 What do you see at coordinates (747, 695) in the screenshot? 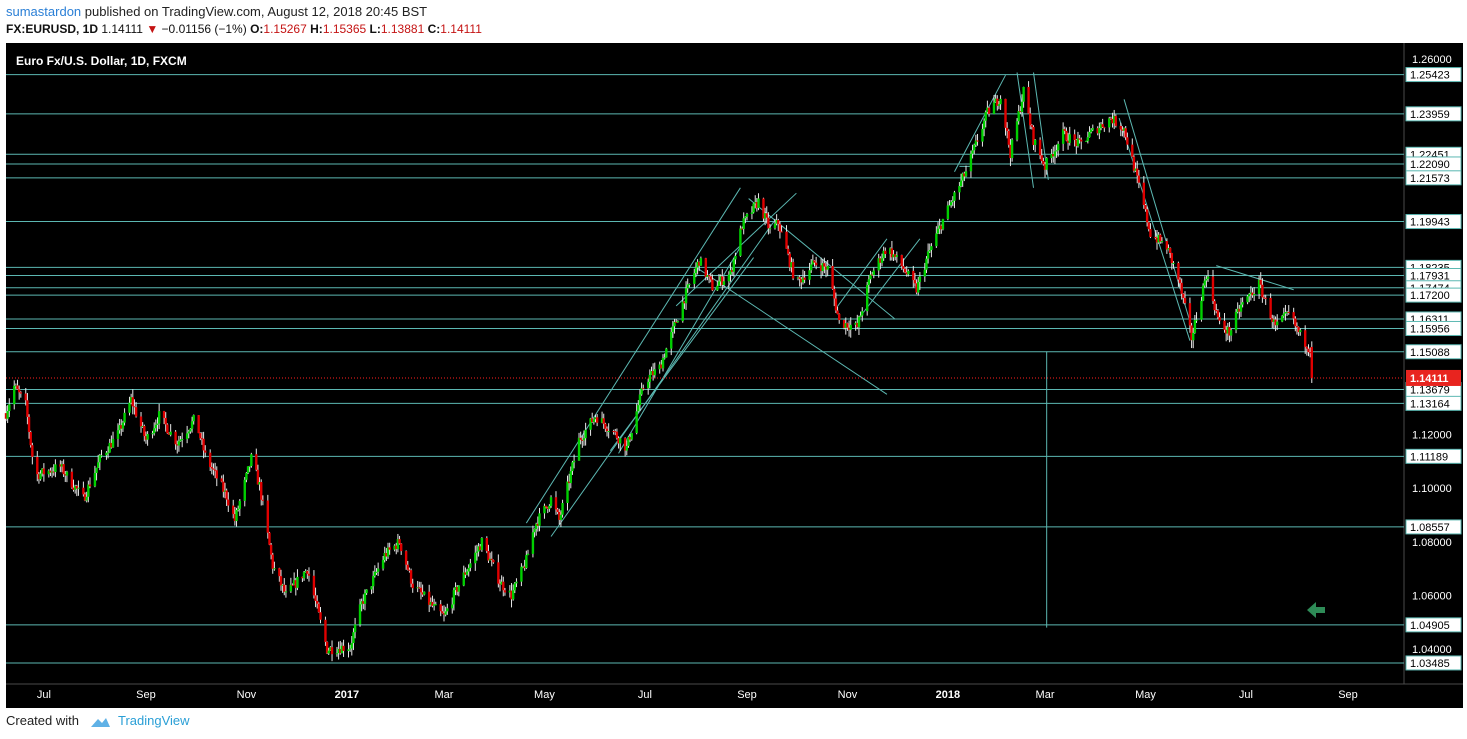
I see `time-tick-label: Sep` at bounding box center [747, 695].